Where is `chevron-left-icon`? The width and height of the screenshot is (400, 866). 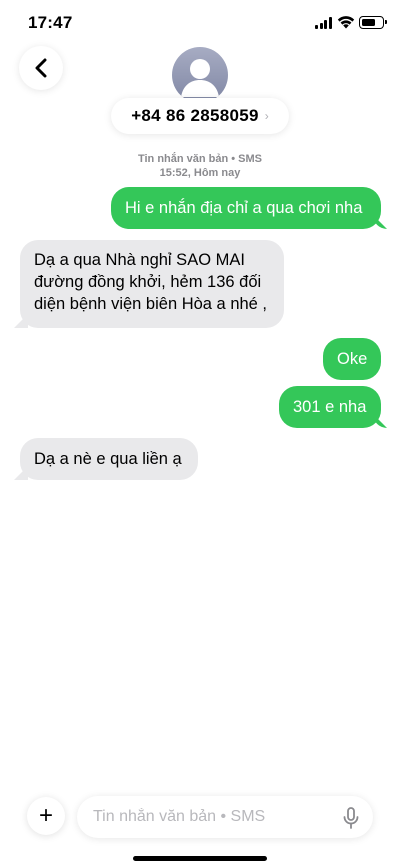
chevron-left-icon is located at coordinates (41, 68).